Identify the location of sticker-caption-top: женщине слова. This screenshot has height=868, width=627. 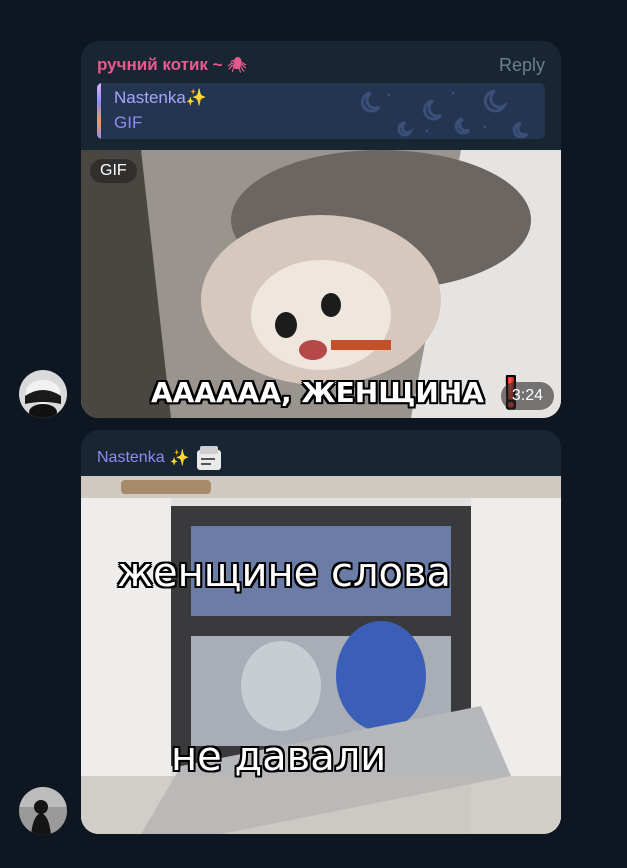
(284, 573).